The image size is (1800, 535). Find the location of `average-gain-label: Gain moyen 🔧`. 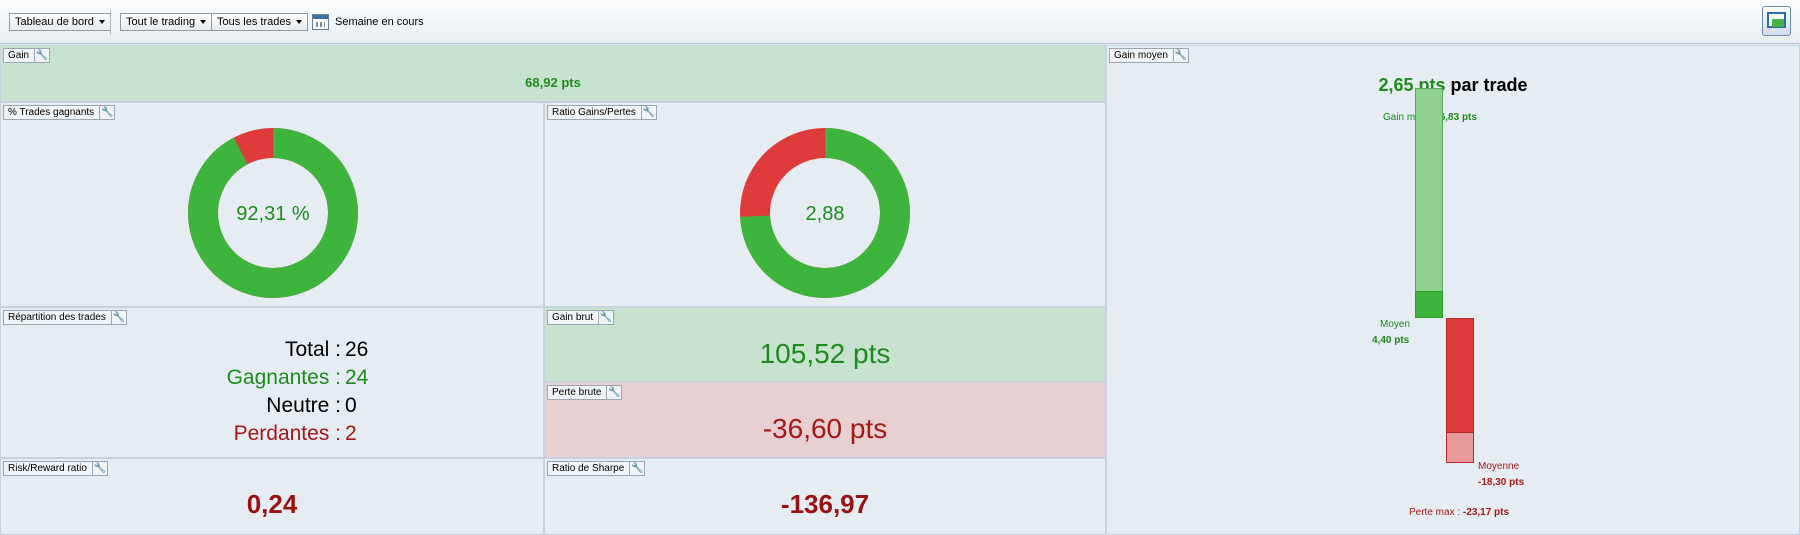

average-gain-label: Gain moyen 🔧 is located at coordinates (1149, 55).